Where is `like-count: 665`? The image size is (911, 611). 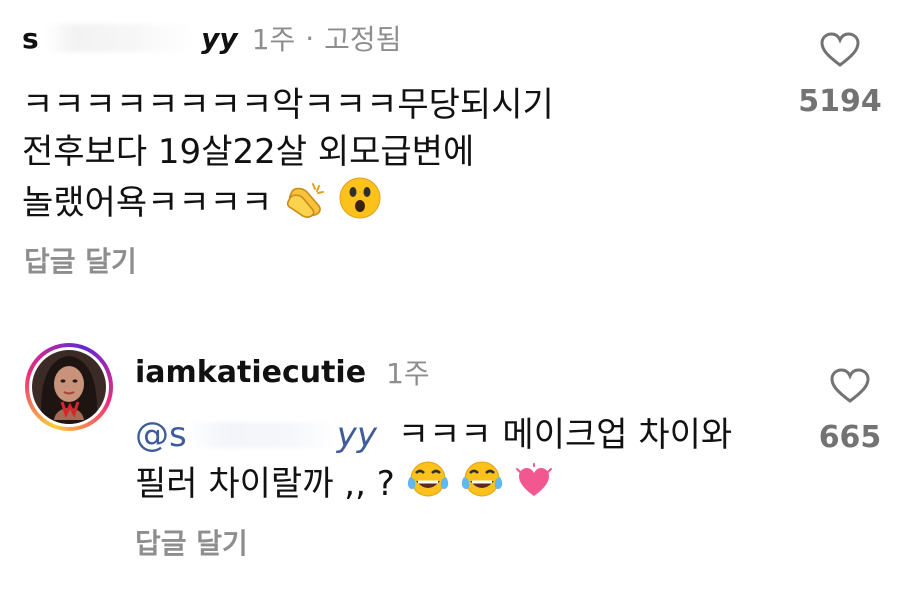 like-count: 665 is located at coordinates (850, 437).